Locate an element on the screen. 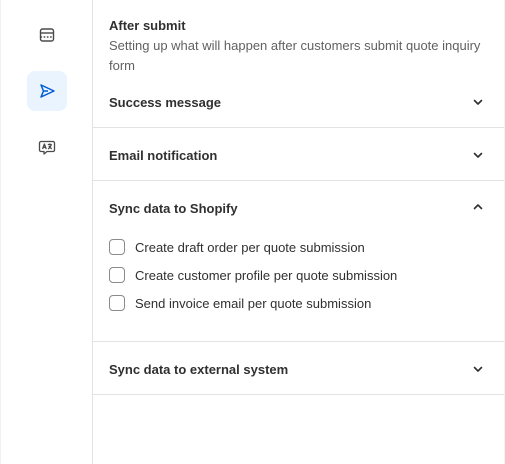 Image resolution: width=505 pixels, height=464 pixels. sync-external-toggle: Sync data to external system is located at coordinates (298, 368).